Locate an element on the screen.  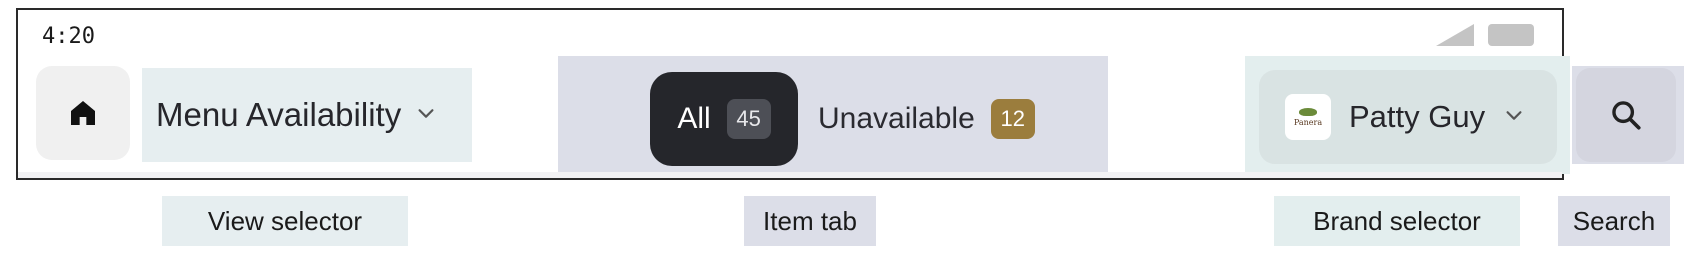
brand-logo-leaf is located at coordinates (1308, 111).